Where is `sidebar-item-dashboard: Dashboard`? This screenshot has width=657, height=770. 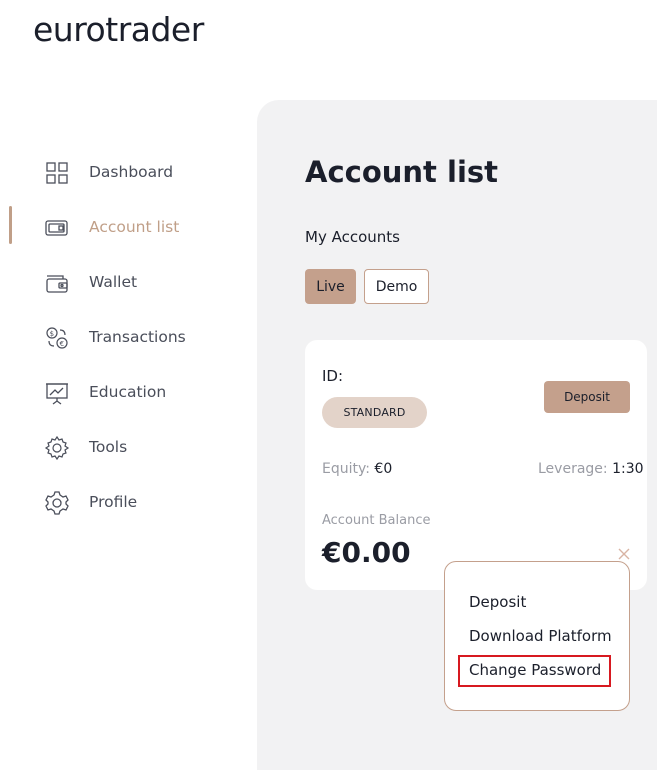 sidebar-item-dashboard: Dashboard is located at coordinates (120, 173).